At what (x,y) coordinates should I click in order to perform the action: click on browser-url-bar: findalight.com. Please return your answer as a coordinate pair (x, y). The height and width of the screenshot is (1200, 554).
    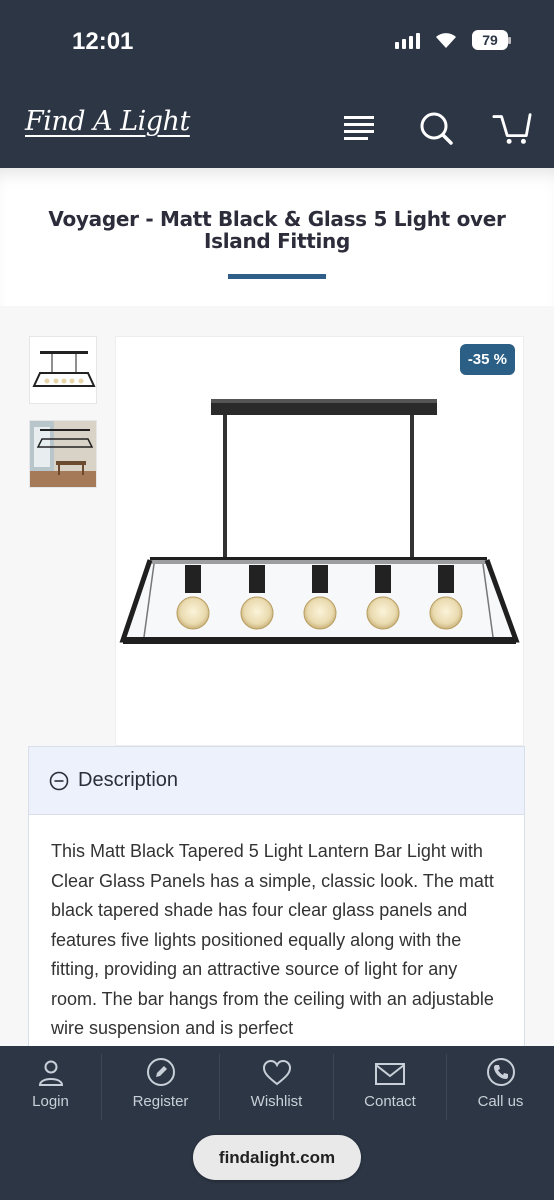
    Looking at the image, I should click on (277, 1157).